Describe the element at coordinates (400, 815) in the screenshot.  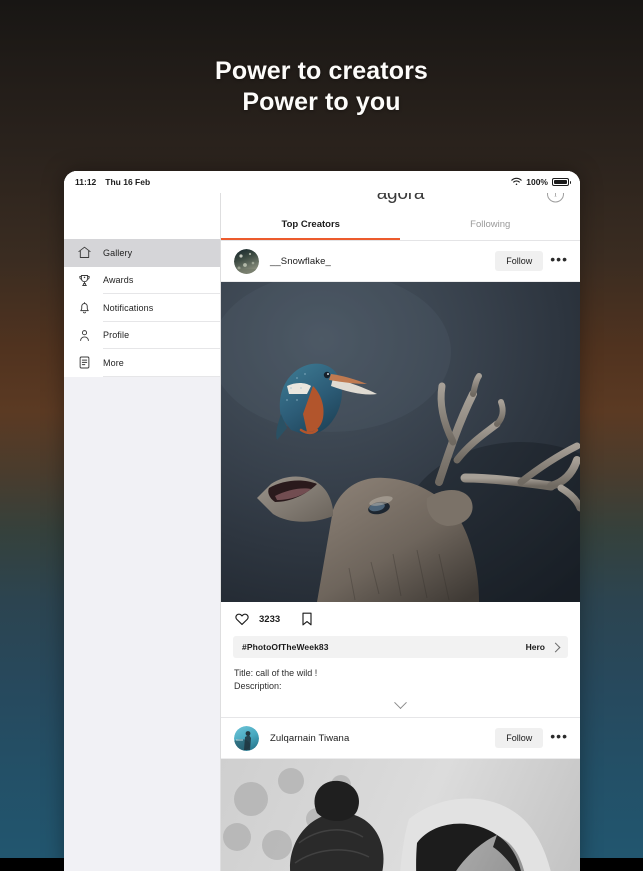
I see `post-photo-bw-portrait` at that location.